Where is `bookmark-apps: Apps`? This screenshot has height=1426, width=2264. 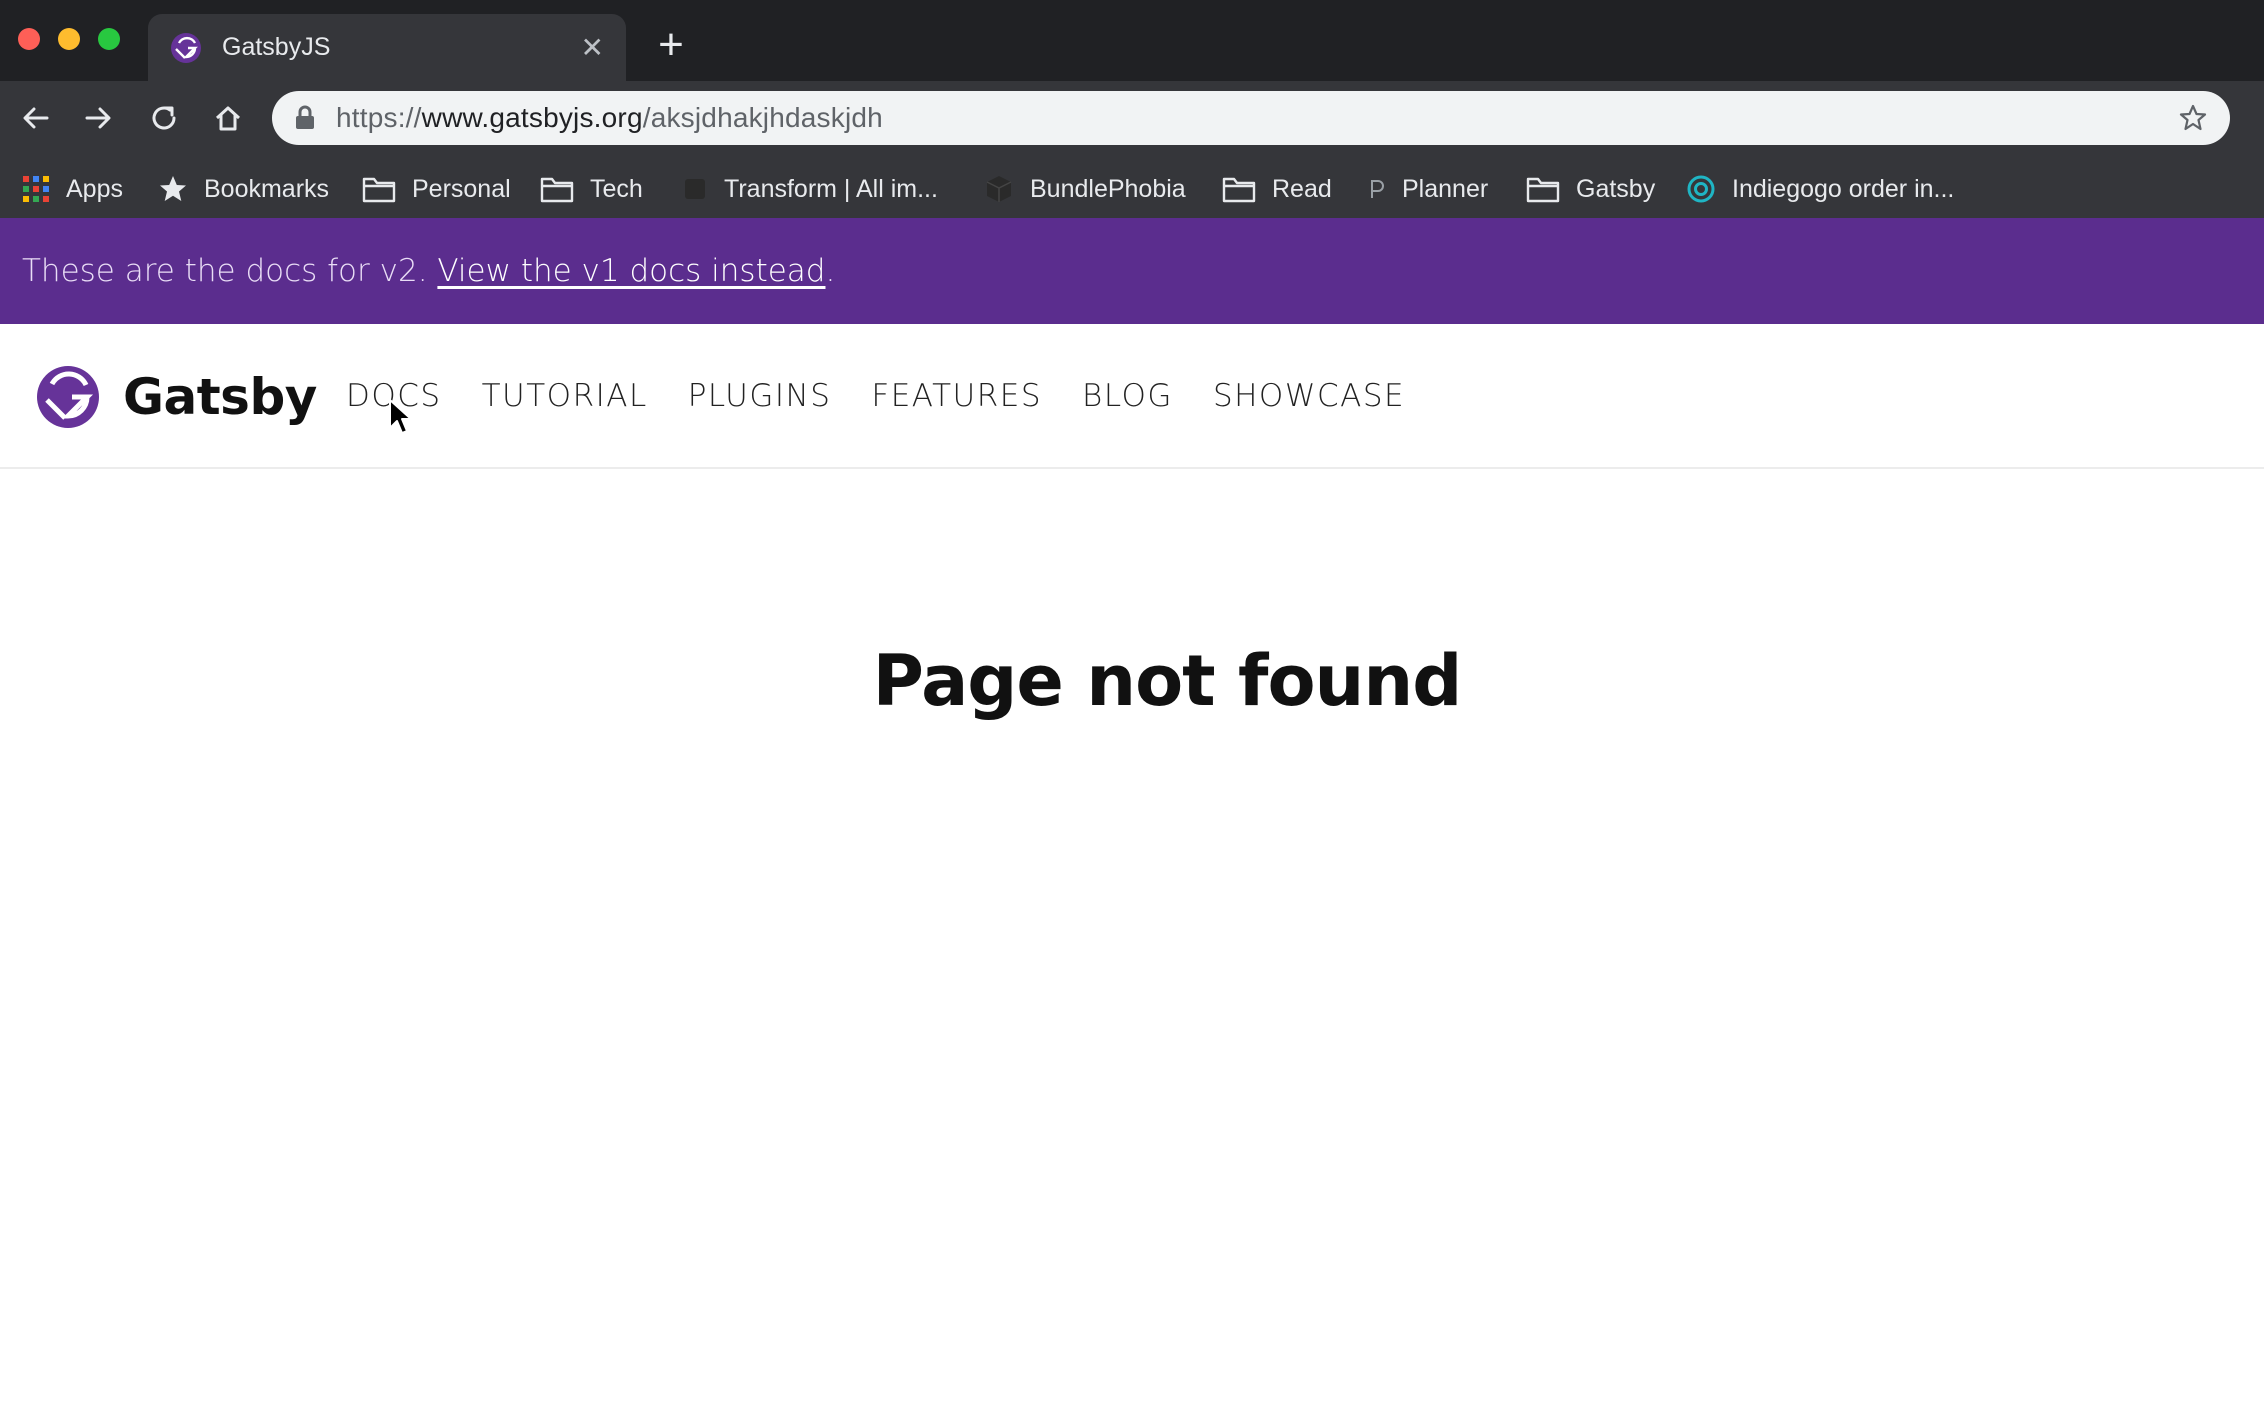
bookmark-apps: Apps is located at coordinates (72, 189).